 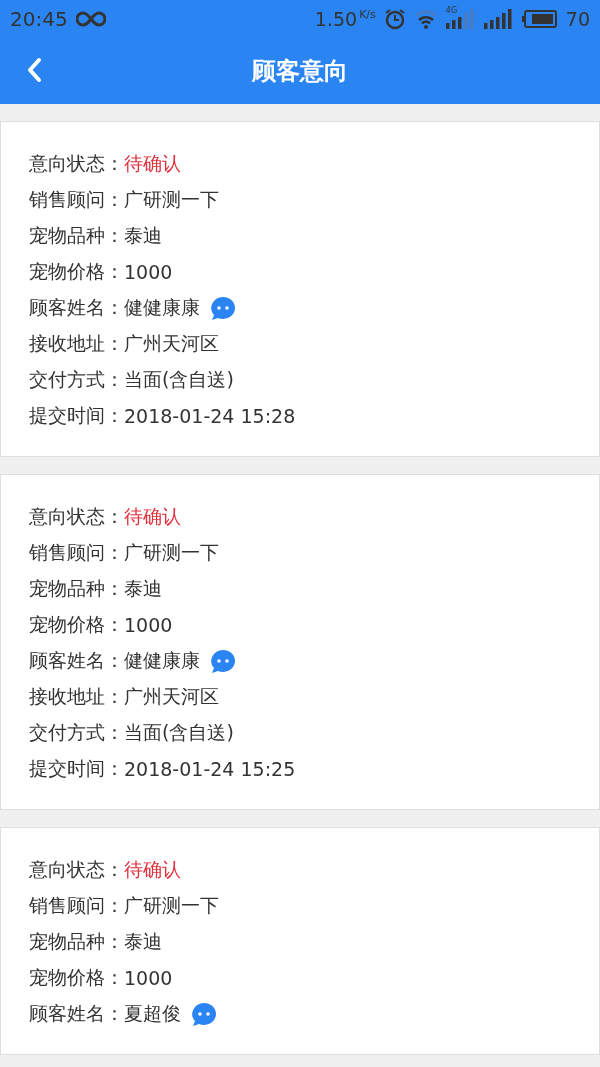 I want to click on status-time: 20:45, so click(x=39, y=19).